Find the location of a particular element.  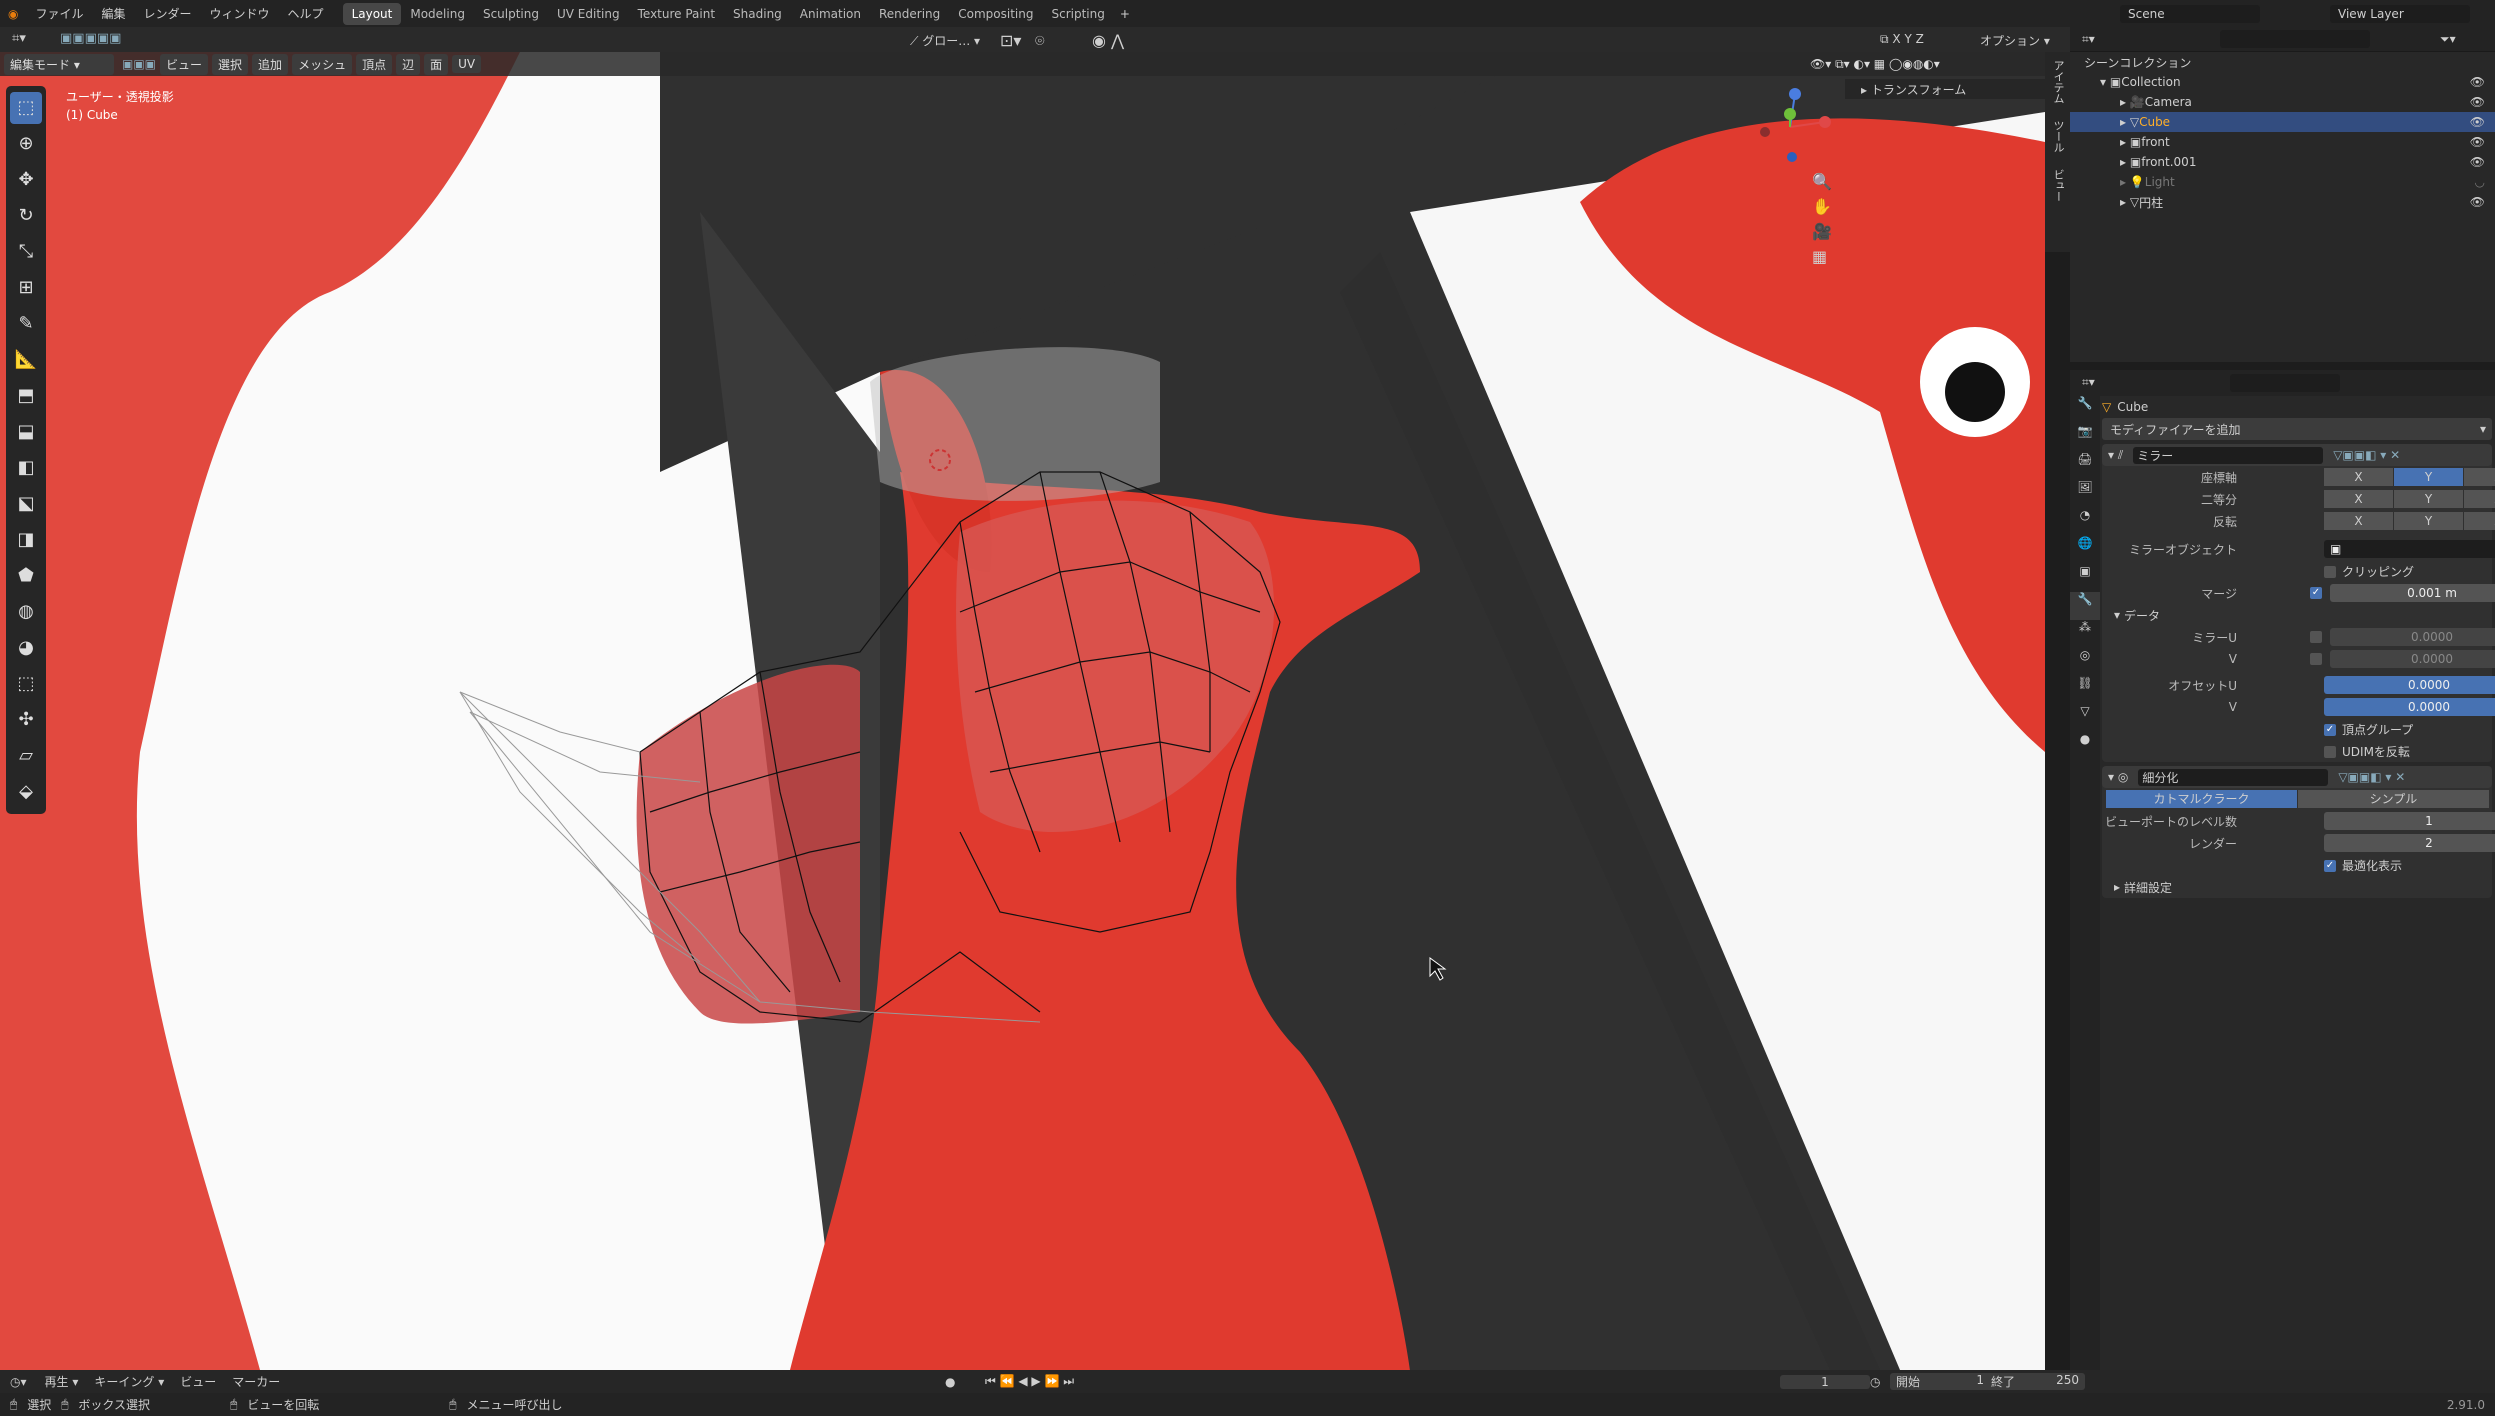

menu-file: ファイル is located at coordinates (59, 13).